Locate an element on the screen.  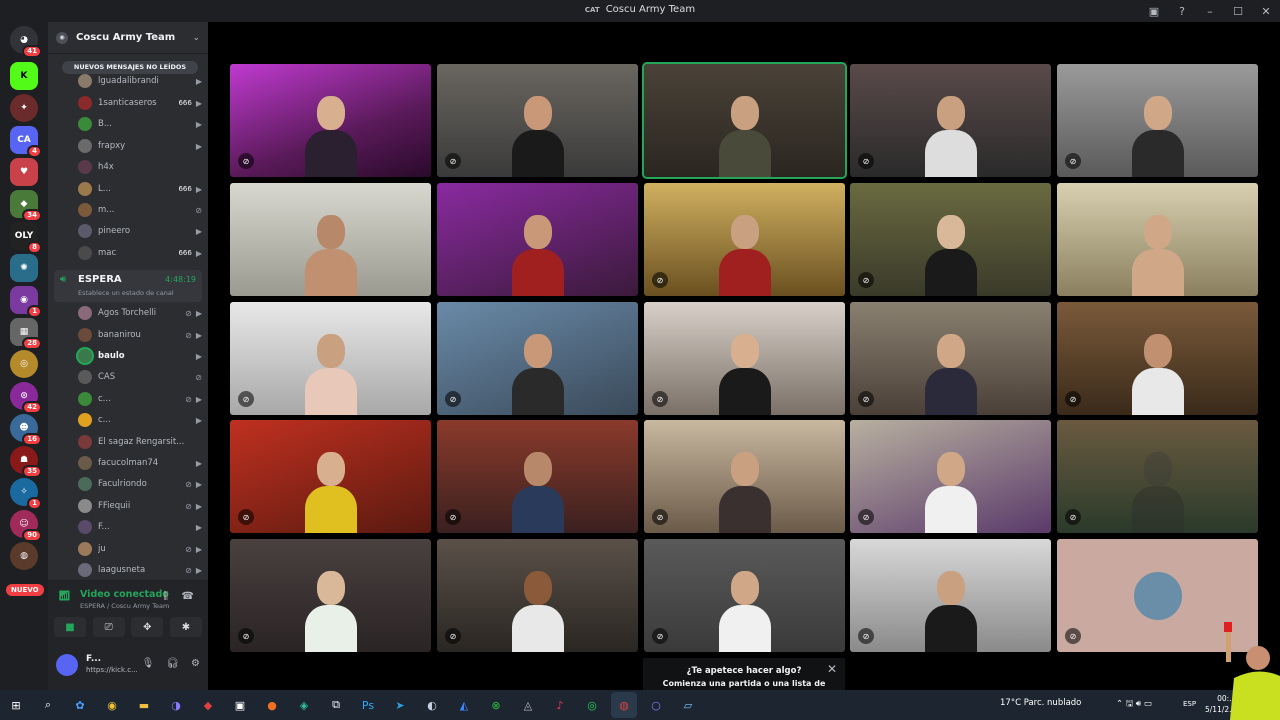
maximize-button: ☐ is located at coordinates (1238, 11).